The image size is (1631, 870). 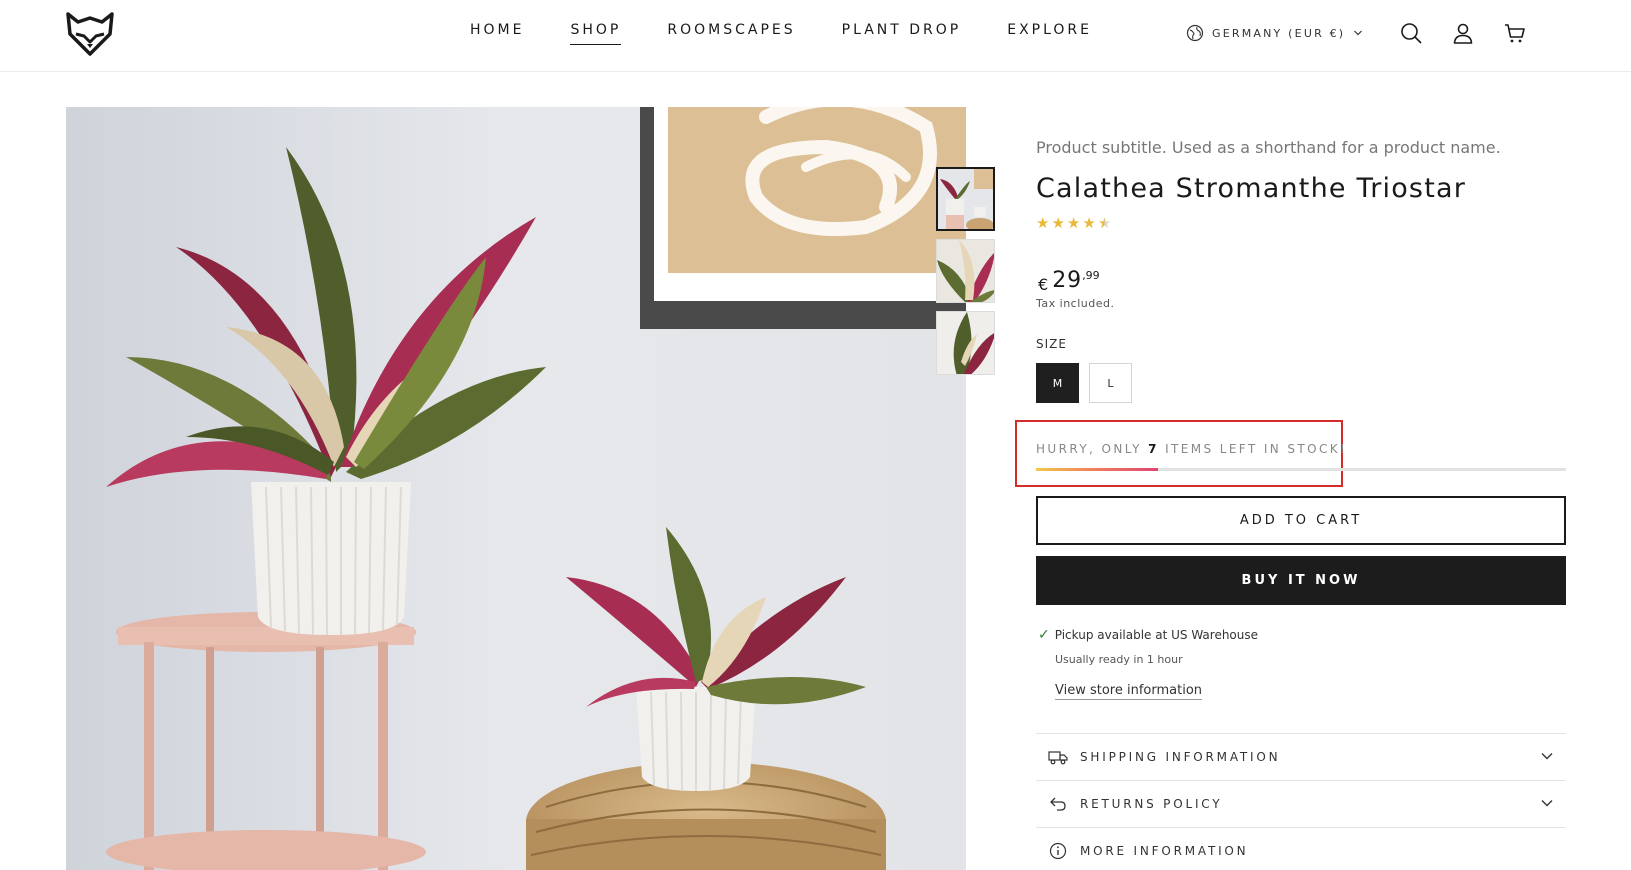 I want to click on accordion-shipping: SHIPPING INFORMATION, so click(x=1301, y=756).